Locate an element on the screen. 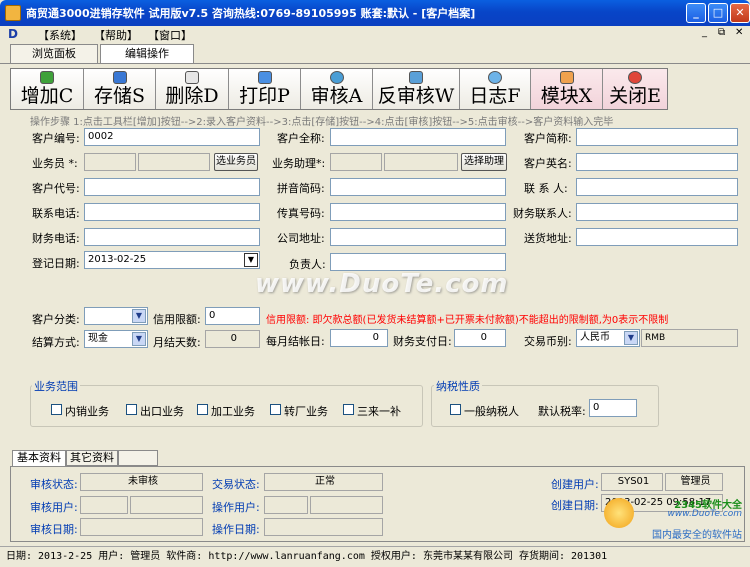  toolbar: 增加C 存储S 删除D 打印P 审核A 反审核W 日志F 模块X 关闭E is located at coordinates (339, 89).